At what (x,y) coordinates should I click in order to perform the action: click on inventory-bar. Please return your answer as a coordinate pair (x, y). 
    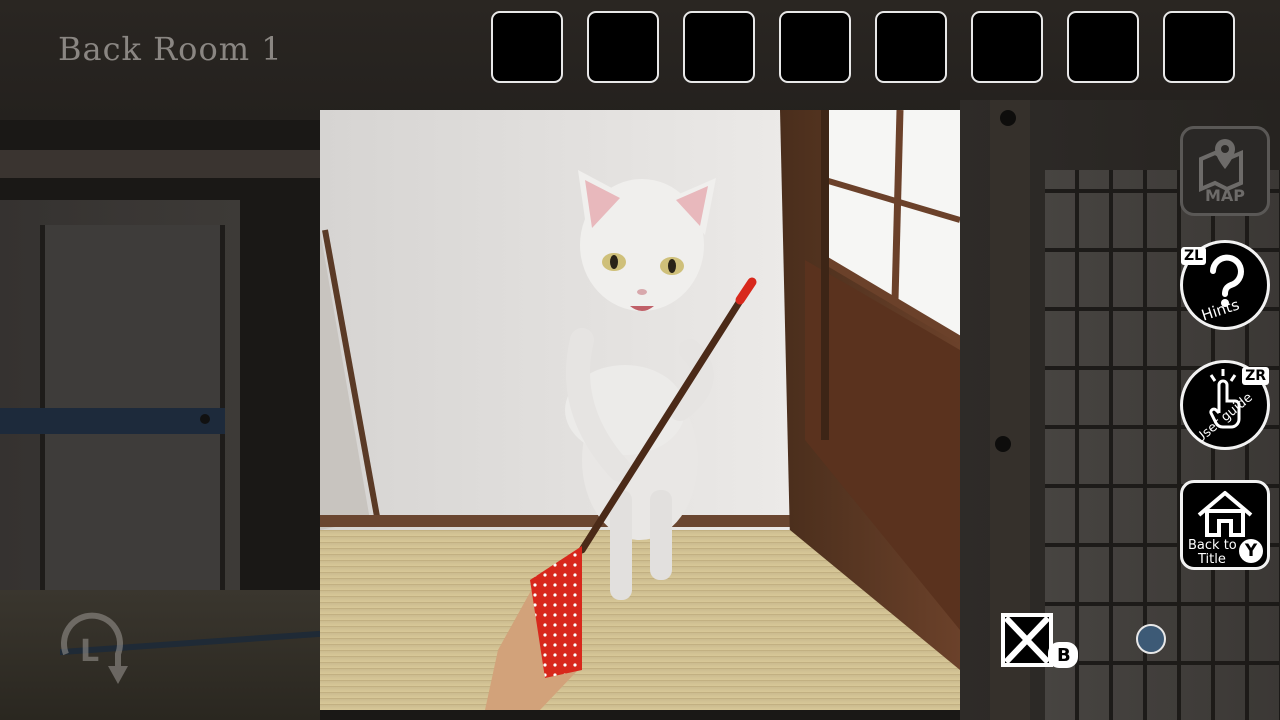
    Looking at the image, I should click on (863, 47).